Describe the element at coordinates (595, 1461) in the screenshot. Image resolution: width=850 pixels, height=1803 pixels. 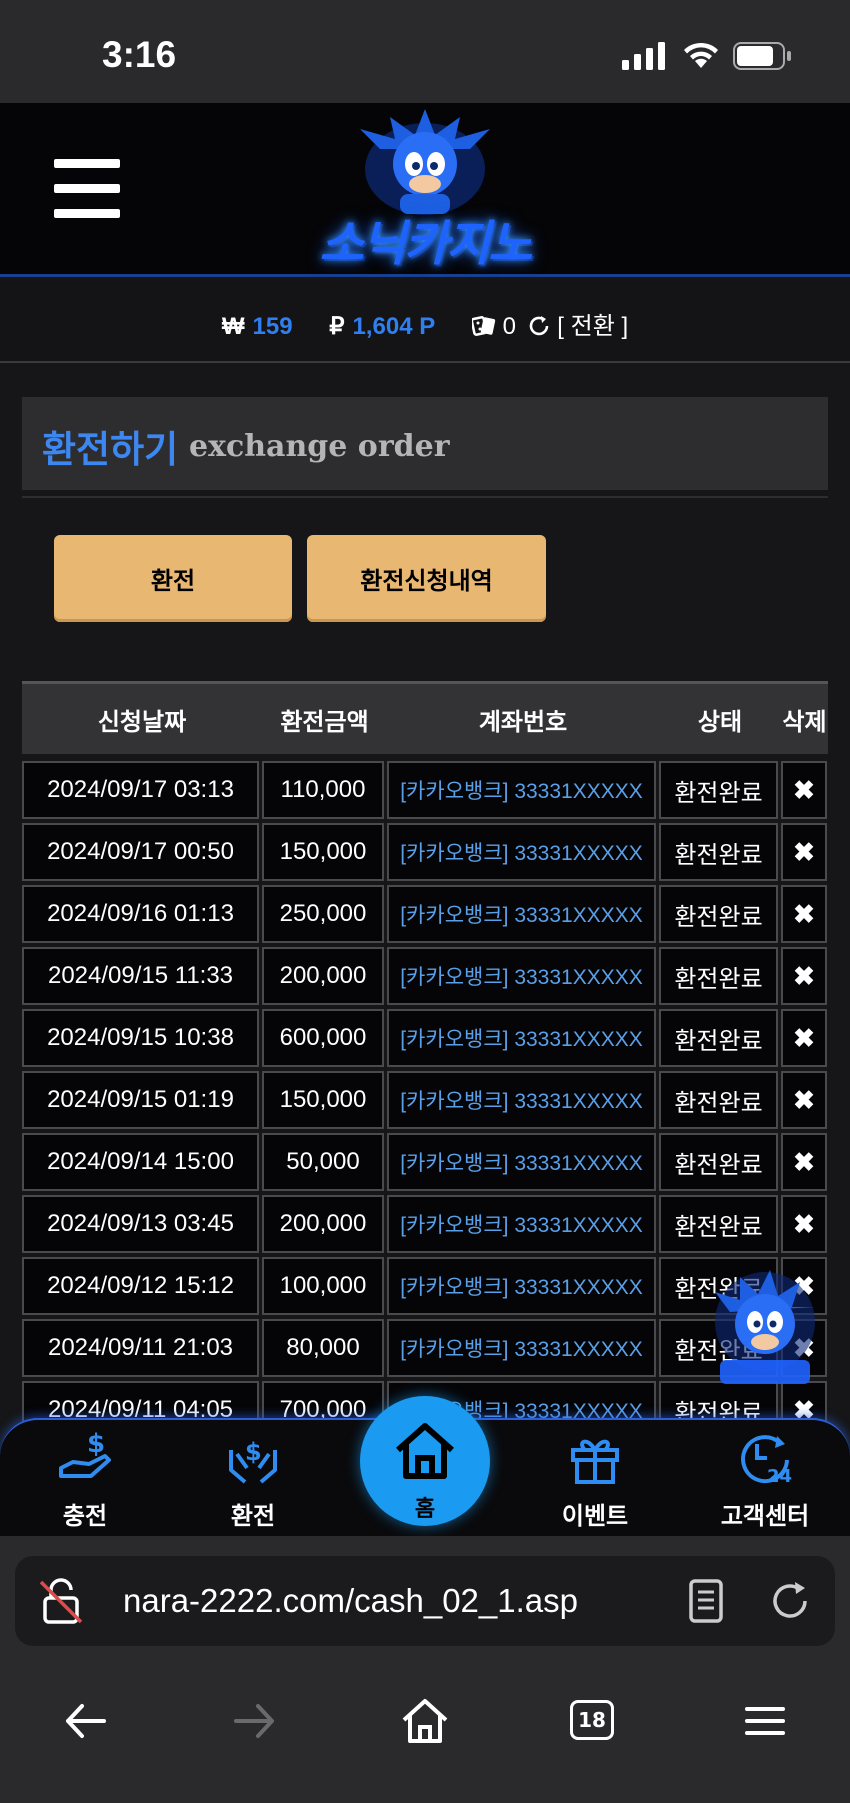
I see `gift-icon` at that location.